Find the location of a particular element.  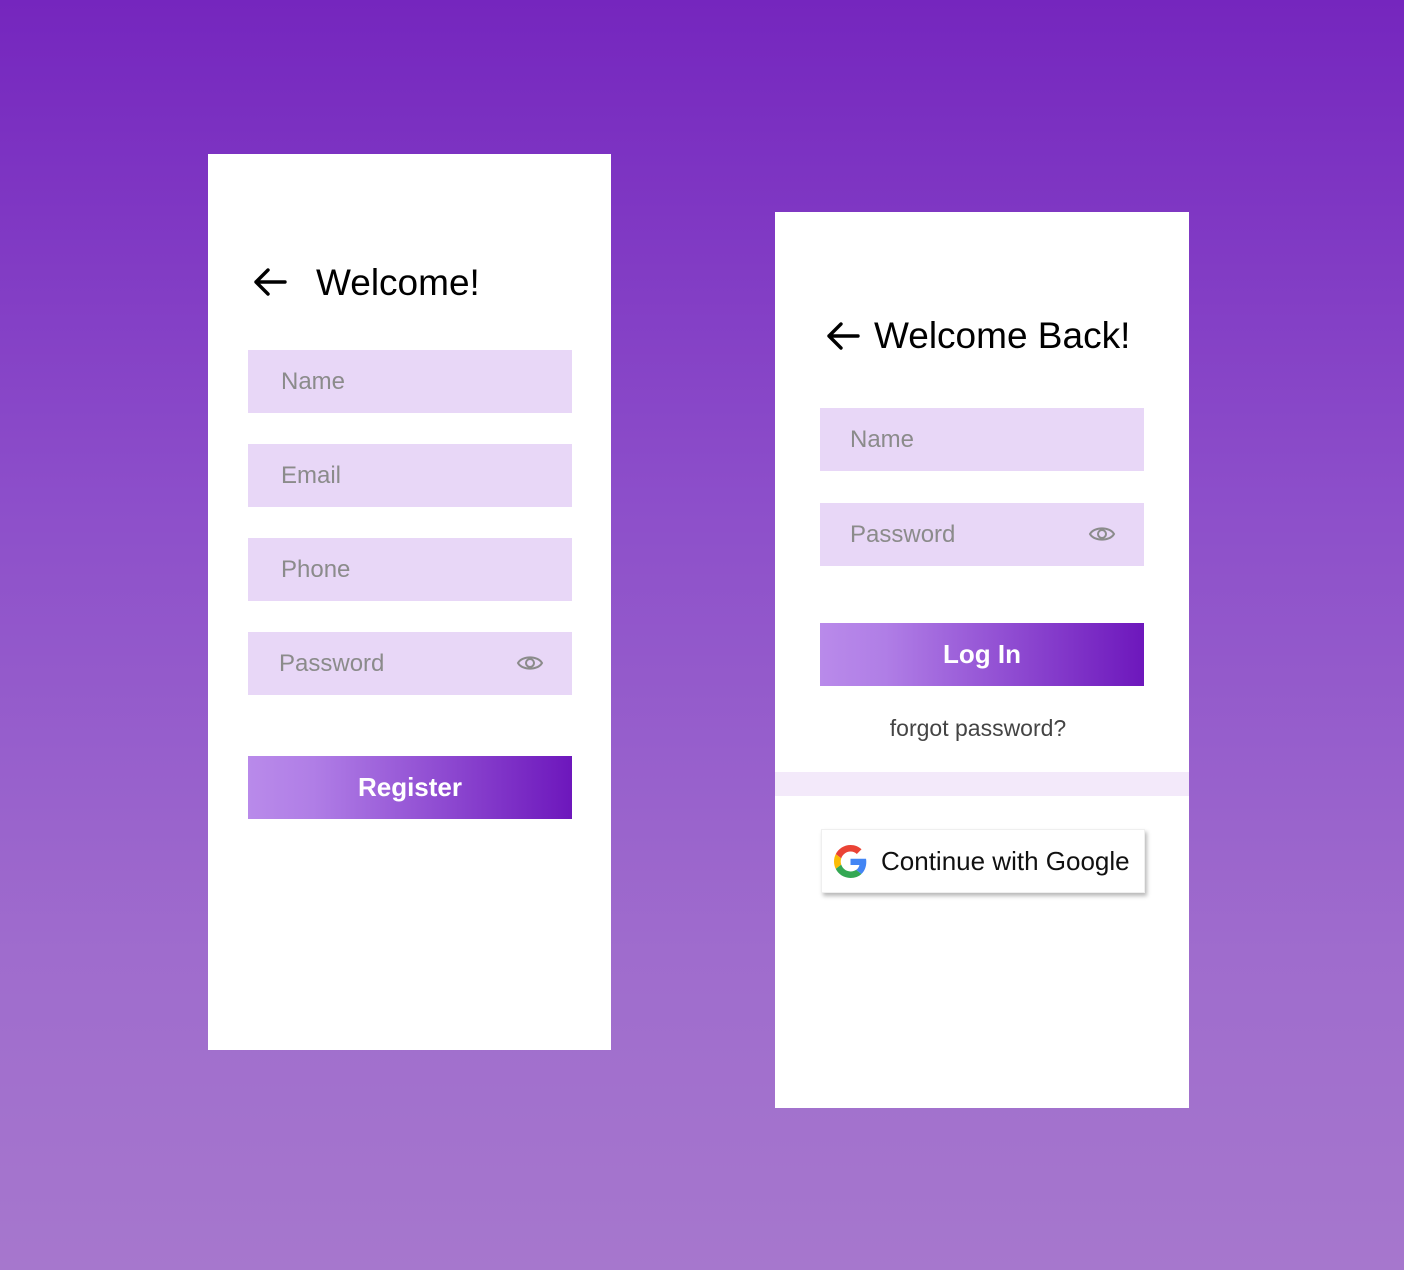

email-input is located at coordinates (410, 475).